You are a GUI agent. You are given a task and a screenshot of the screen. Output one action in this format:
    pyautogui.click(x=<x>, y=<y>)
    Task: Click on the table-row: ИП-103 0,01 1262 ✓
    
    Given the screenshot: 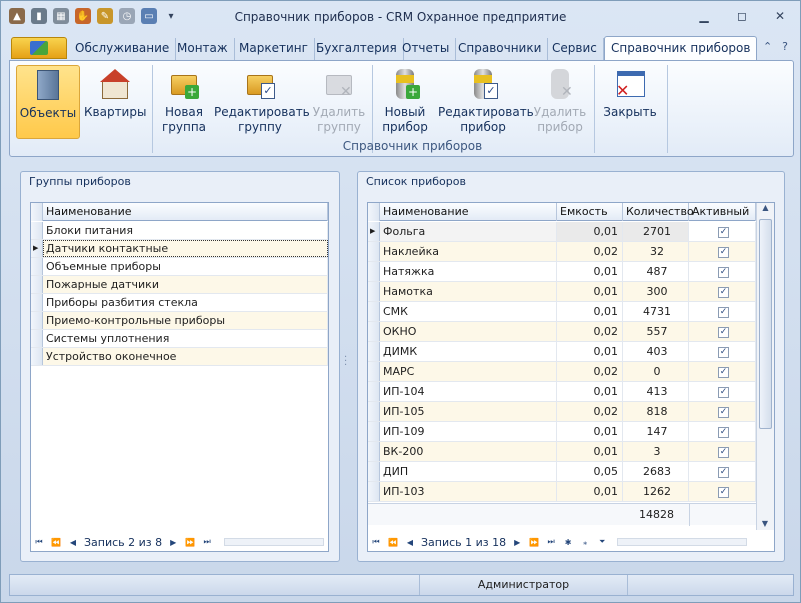 What is the action you would take?
    pyautogui.click(x=562, y=492)
    